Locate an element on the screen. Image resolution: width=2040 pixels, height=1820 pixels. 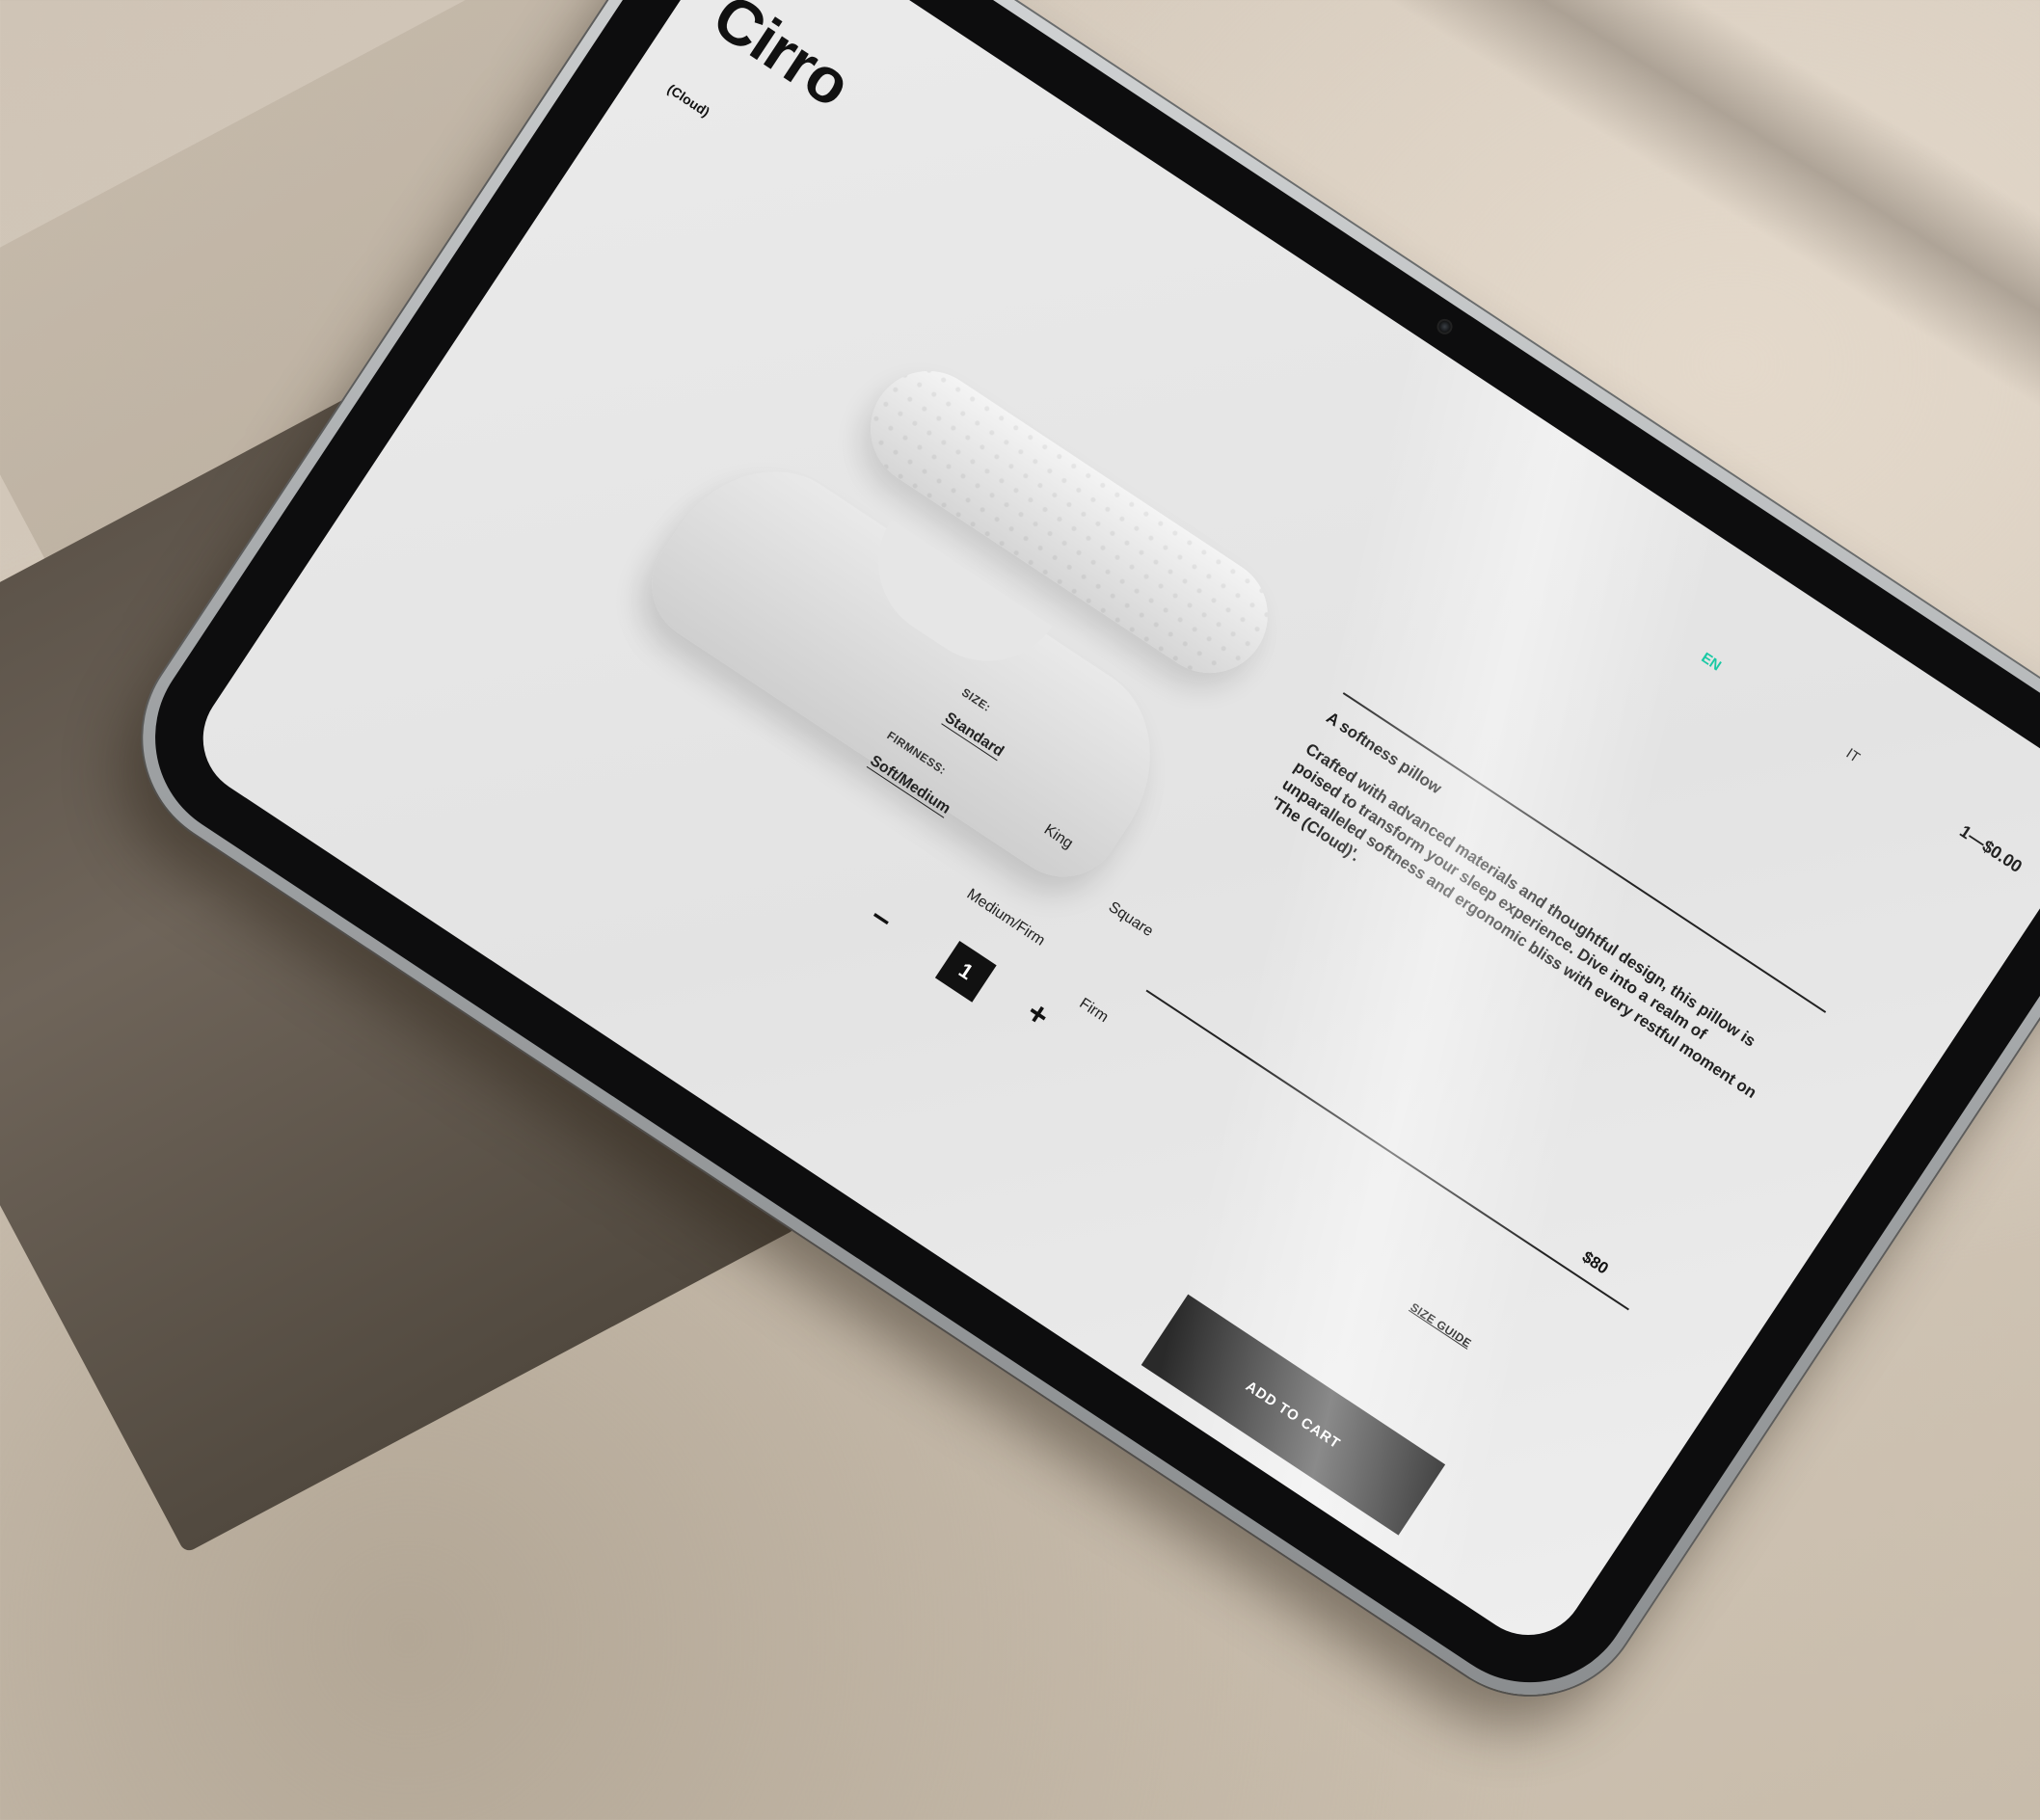
language-it: IT is located at coordinates (1854, 756).